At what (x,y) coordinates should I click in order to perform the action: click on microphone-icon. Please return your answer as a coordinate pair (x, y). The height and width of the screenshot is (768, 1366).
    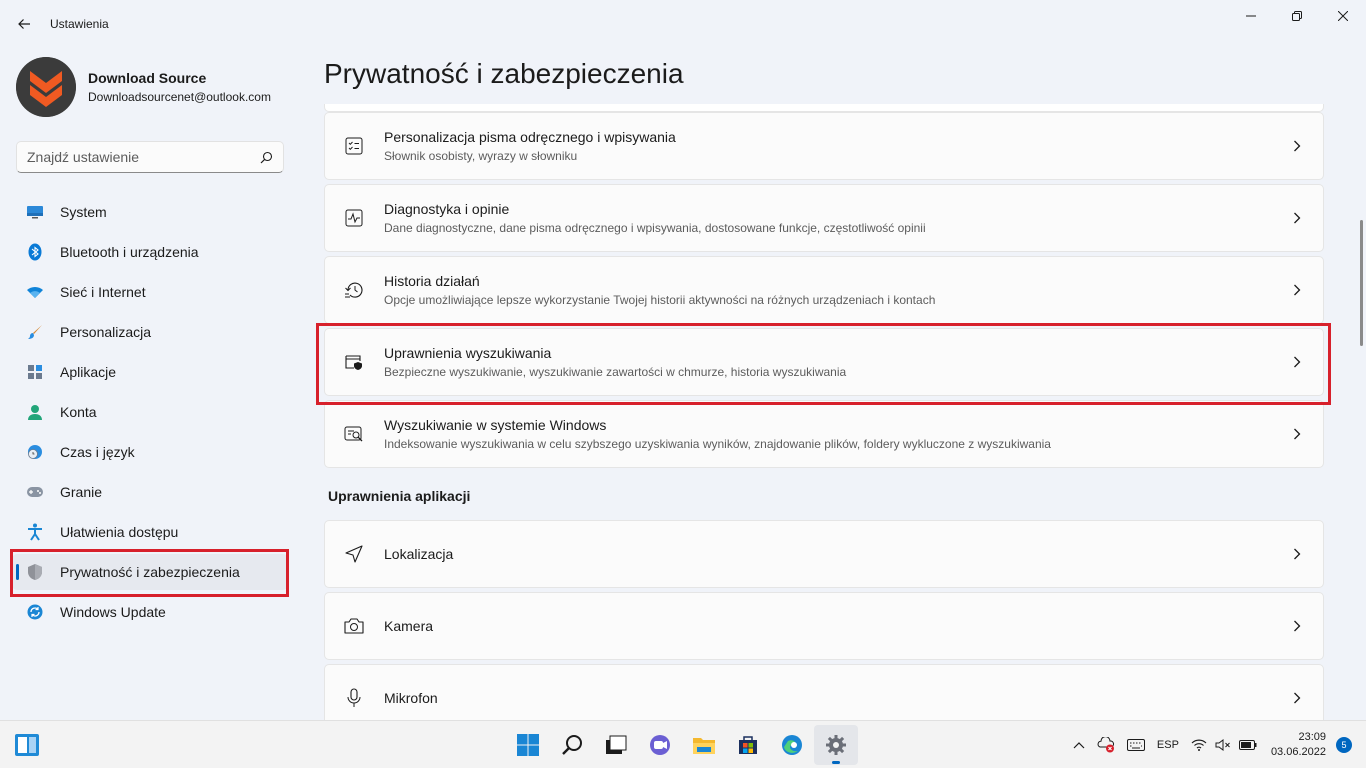
    Looking at the image, I should click on (354, 698).